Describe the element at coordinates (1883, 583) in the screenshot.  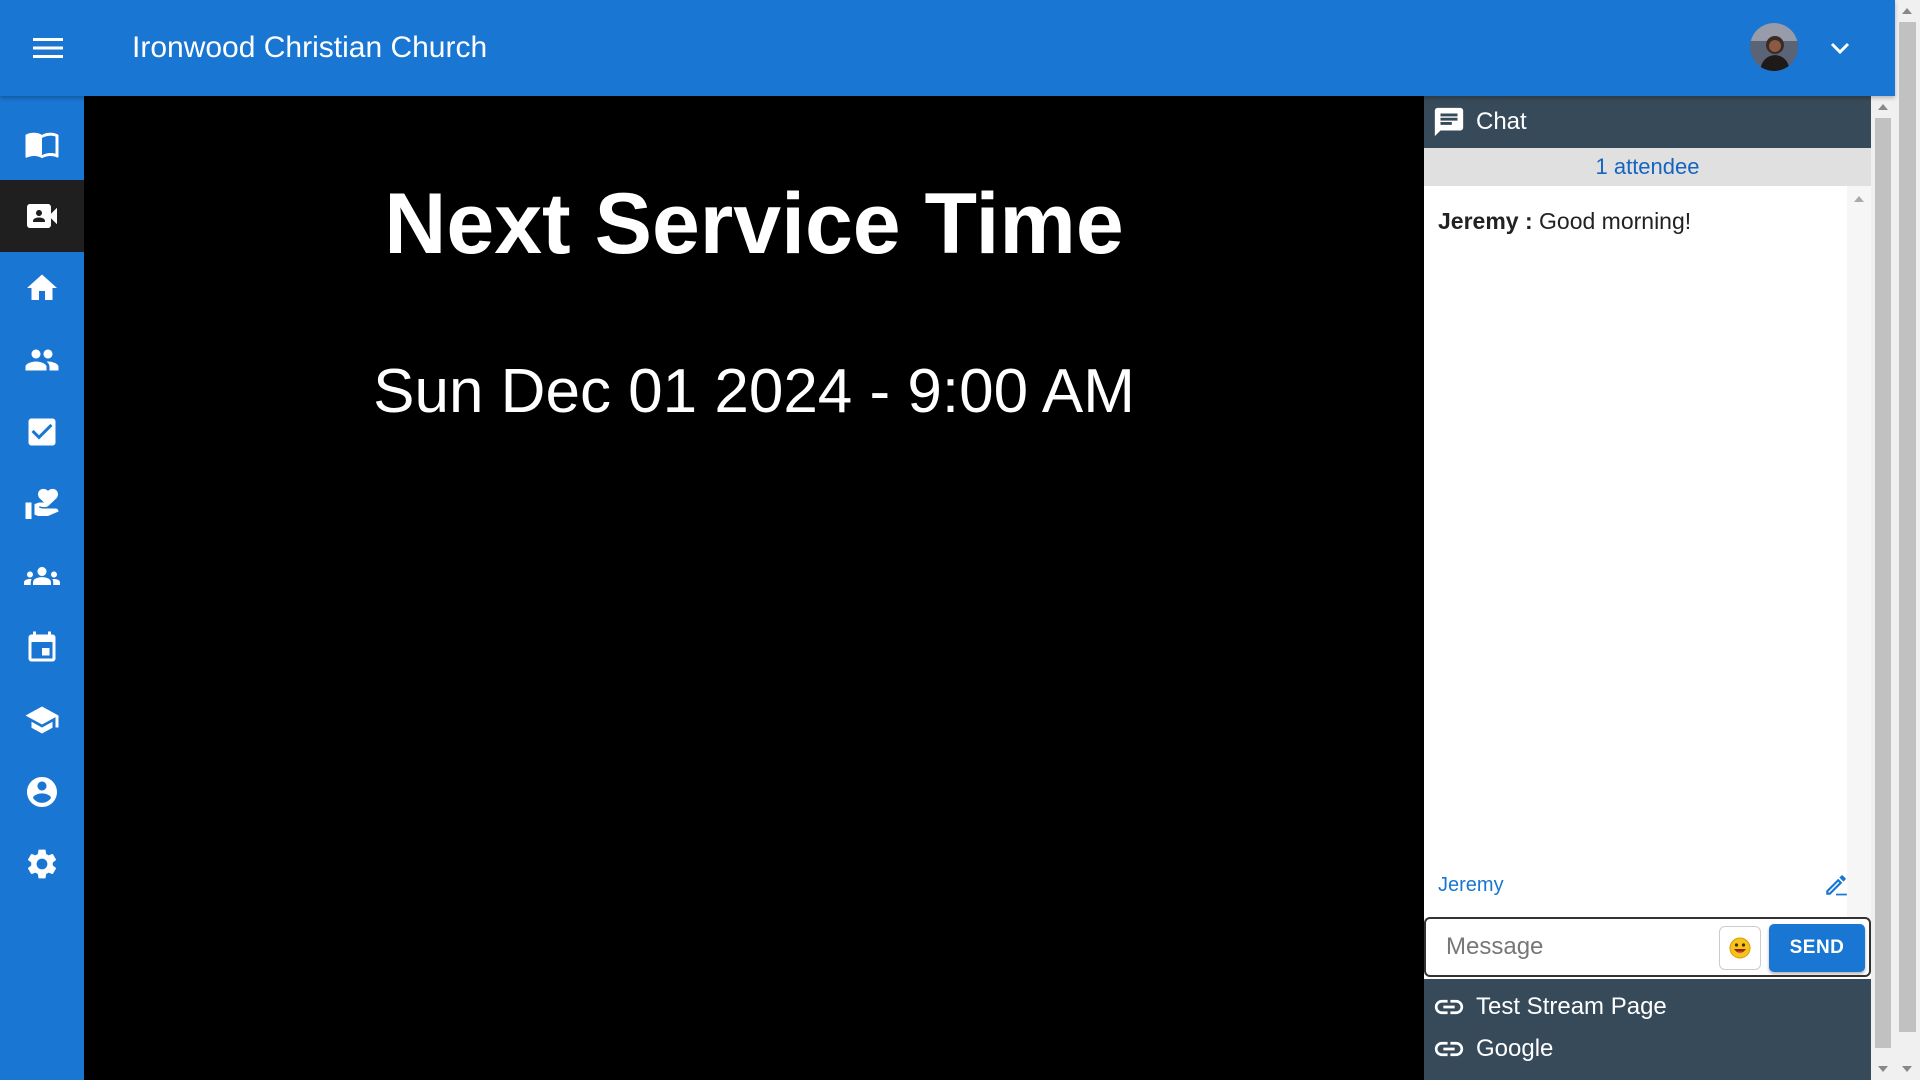
I see `panel-scrollbar-thumb` at that location.